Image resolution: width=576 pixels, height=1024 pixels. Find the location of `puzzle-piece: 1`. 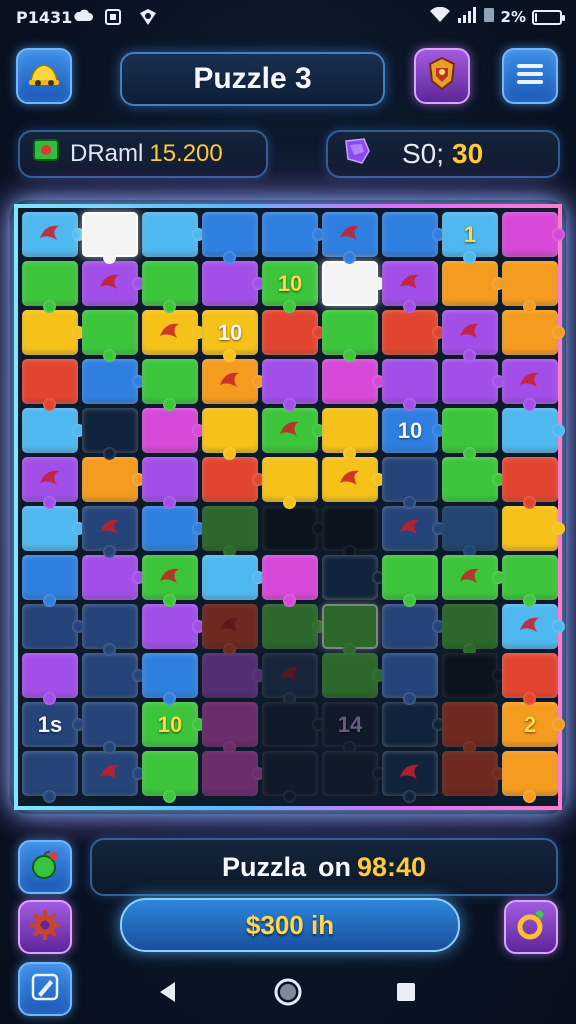

puzzle-piece: 1 is located at coordinates (470, 238).